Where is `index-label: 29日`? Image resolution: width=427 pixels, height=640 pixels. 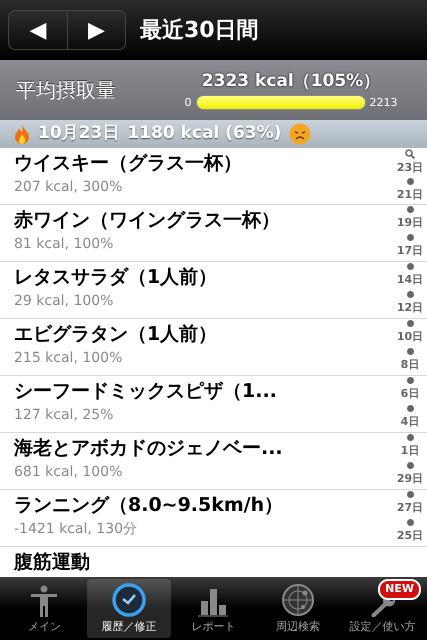
index-label: 29日 is located at coordinates (410, 479).